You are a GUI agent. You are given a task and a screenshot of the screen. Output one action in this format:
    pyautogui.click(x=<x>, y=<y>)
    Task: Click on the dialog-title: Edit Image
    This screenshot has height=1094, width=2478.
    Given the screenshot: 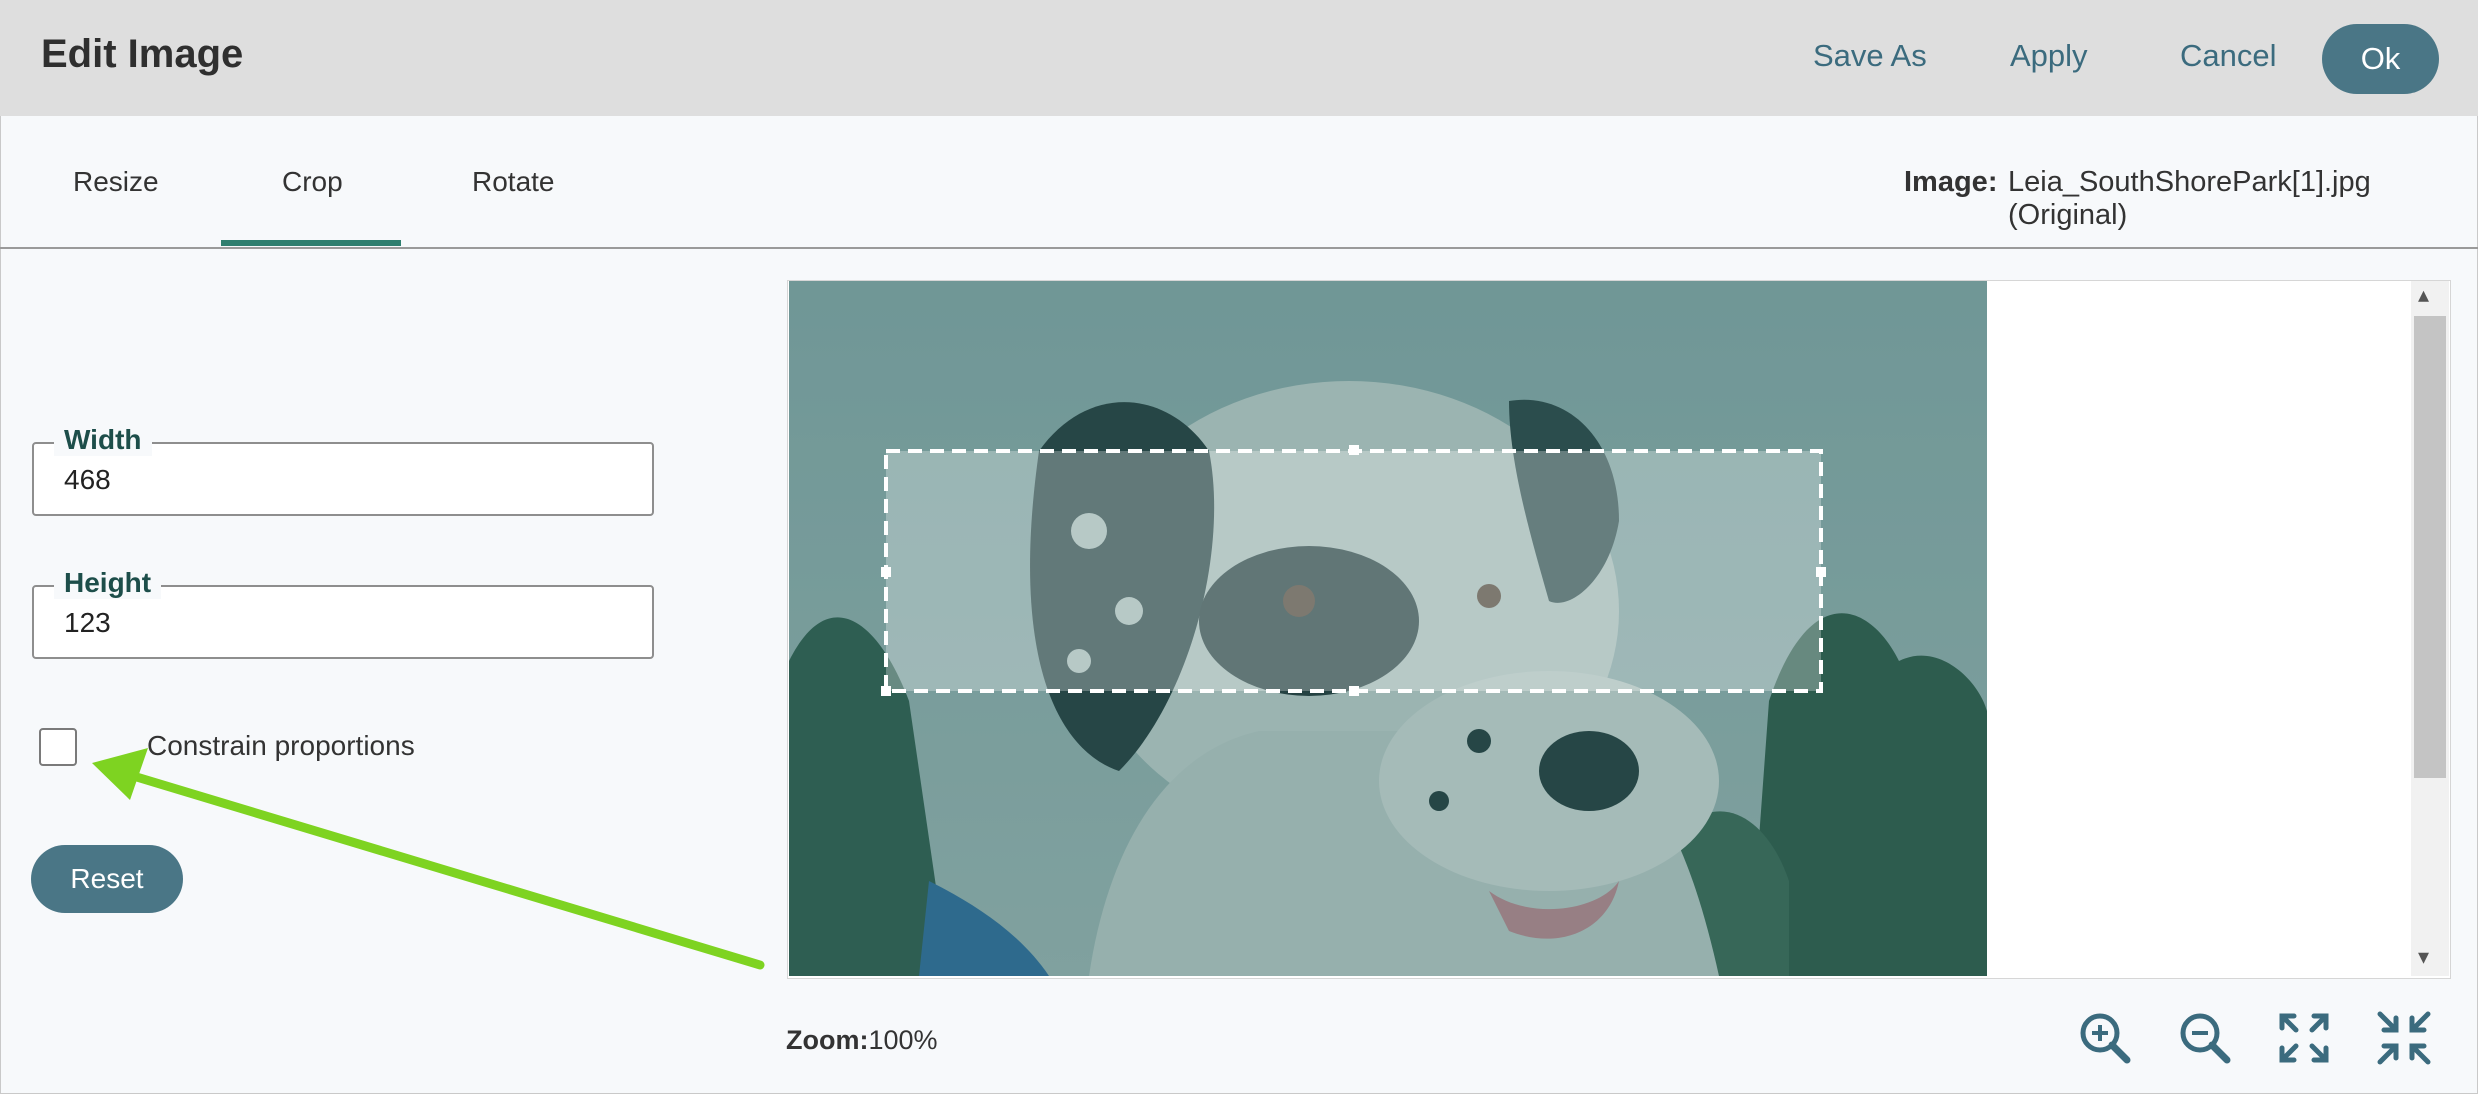 What is the action you would take?
    pyautogui.click(x=142, y=54)
    